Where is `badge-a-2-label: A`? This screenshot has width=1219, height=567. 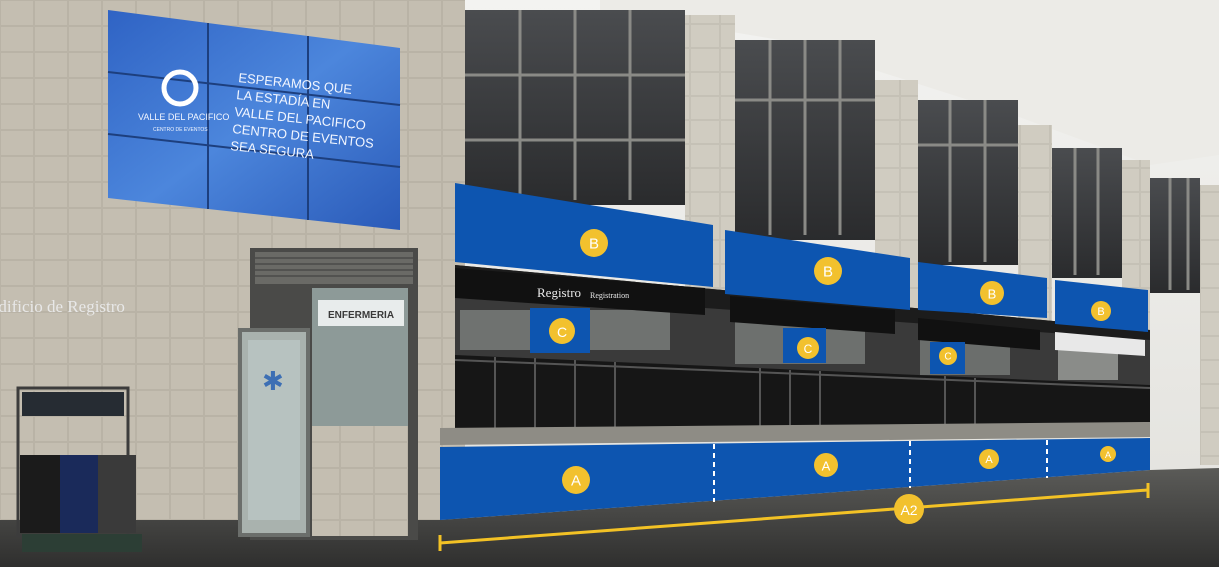
badge-a-2-label: A is located at coordinates (826, 466).